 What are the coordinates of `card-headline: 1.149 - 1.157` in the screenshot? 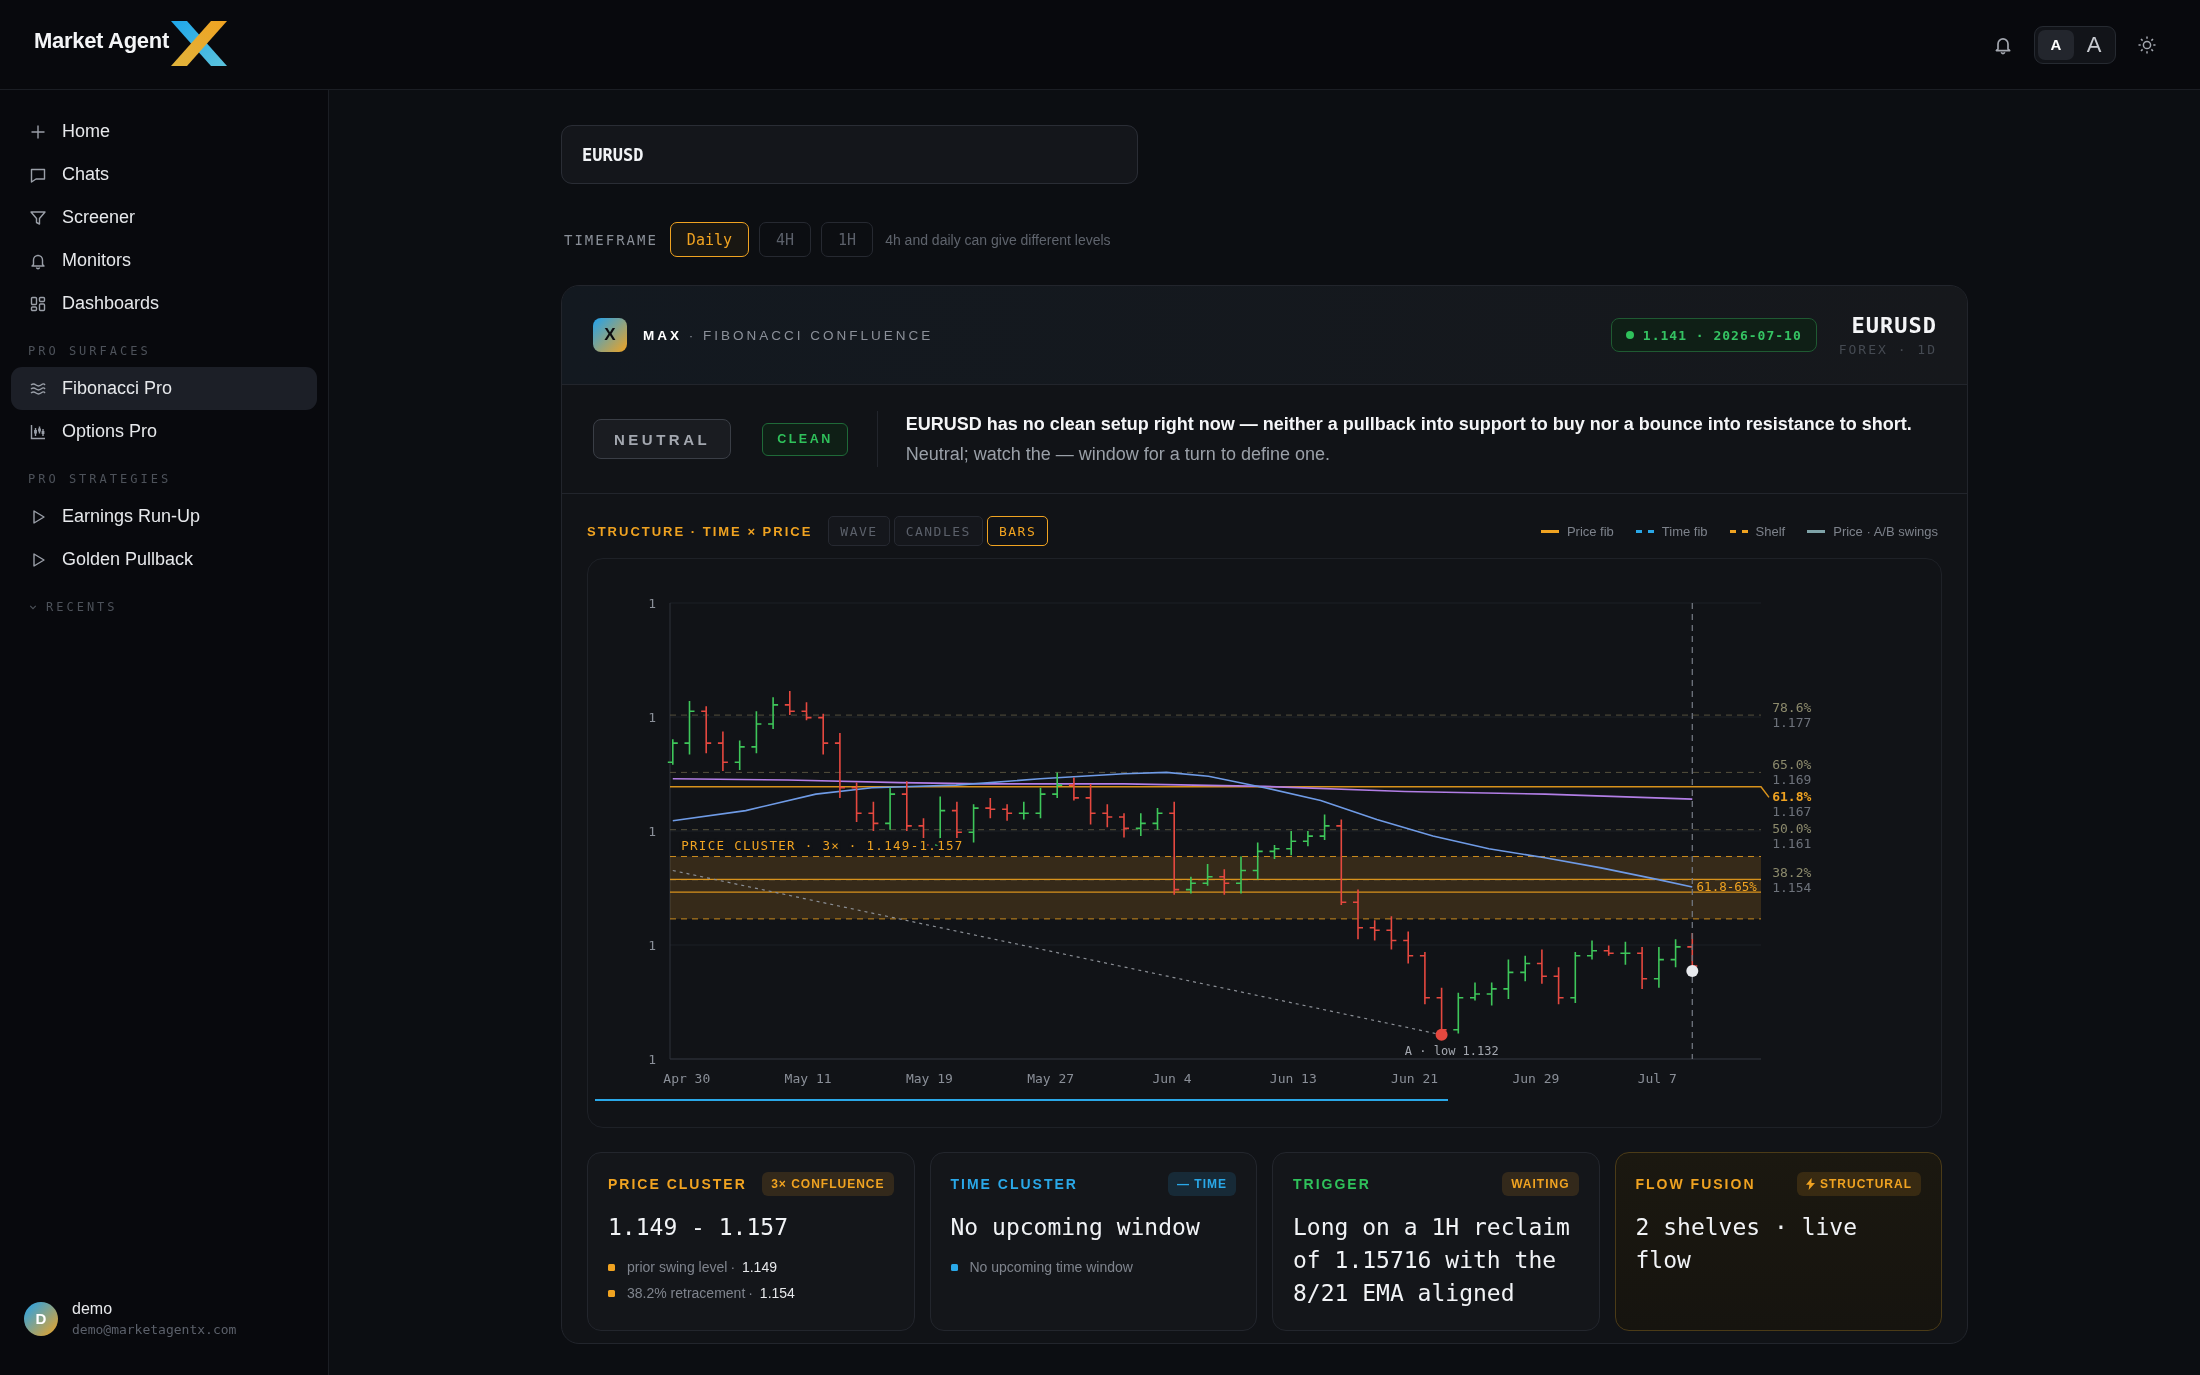 It's located at (698, 1227).